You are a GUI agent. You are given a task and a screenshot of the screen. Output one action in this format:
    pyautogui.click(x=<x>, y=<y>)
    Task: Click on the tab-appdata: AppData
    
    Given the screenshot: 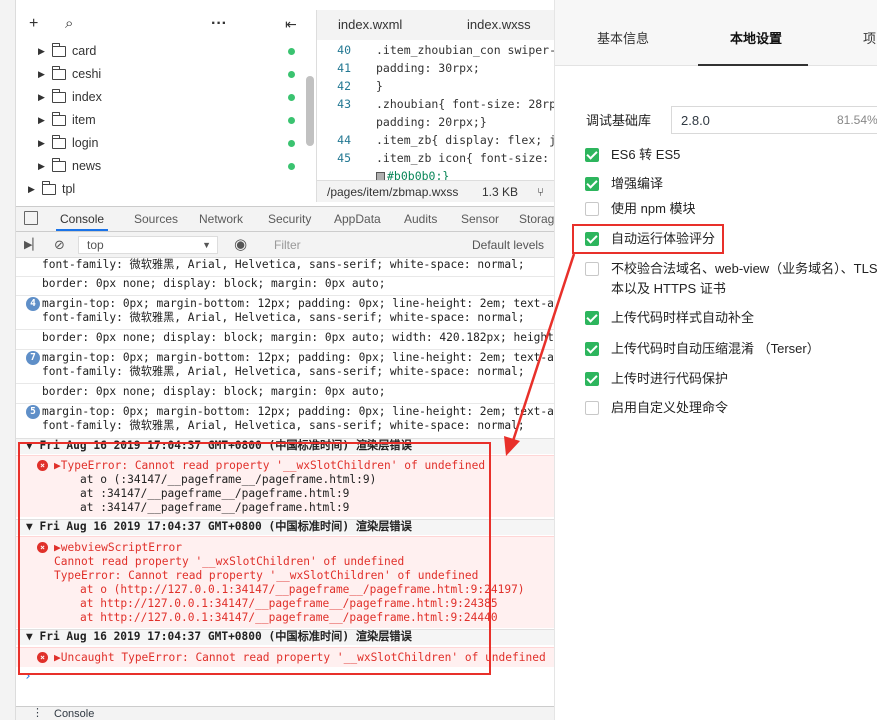 What is the action you would take?
    pyautogui.click(x=357, y=219)
    